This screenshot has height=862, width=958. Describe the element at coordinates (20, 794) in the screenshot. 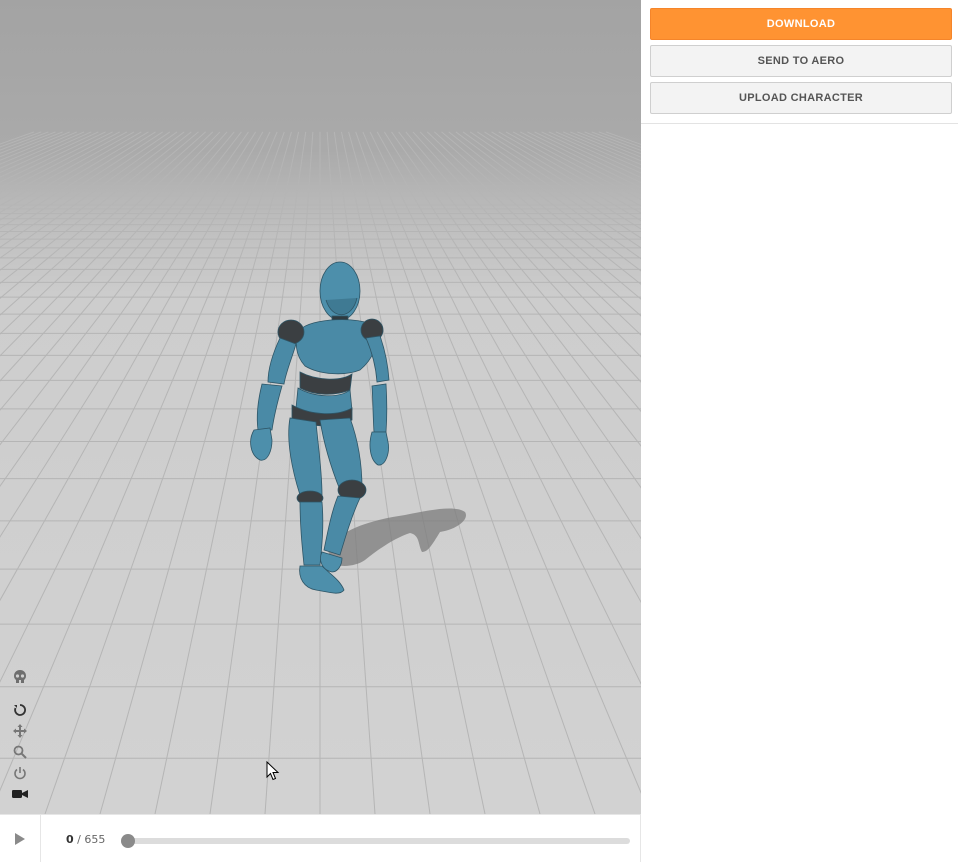

I see `camera-icon` at that location.